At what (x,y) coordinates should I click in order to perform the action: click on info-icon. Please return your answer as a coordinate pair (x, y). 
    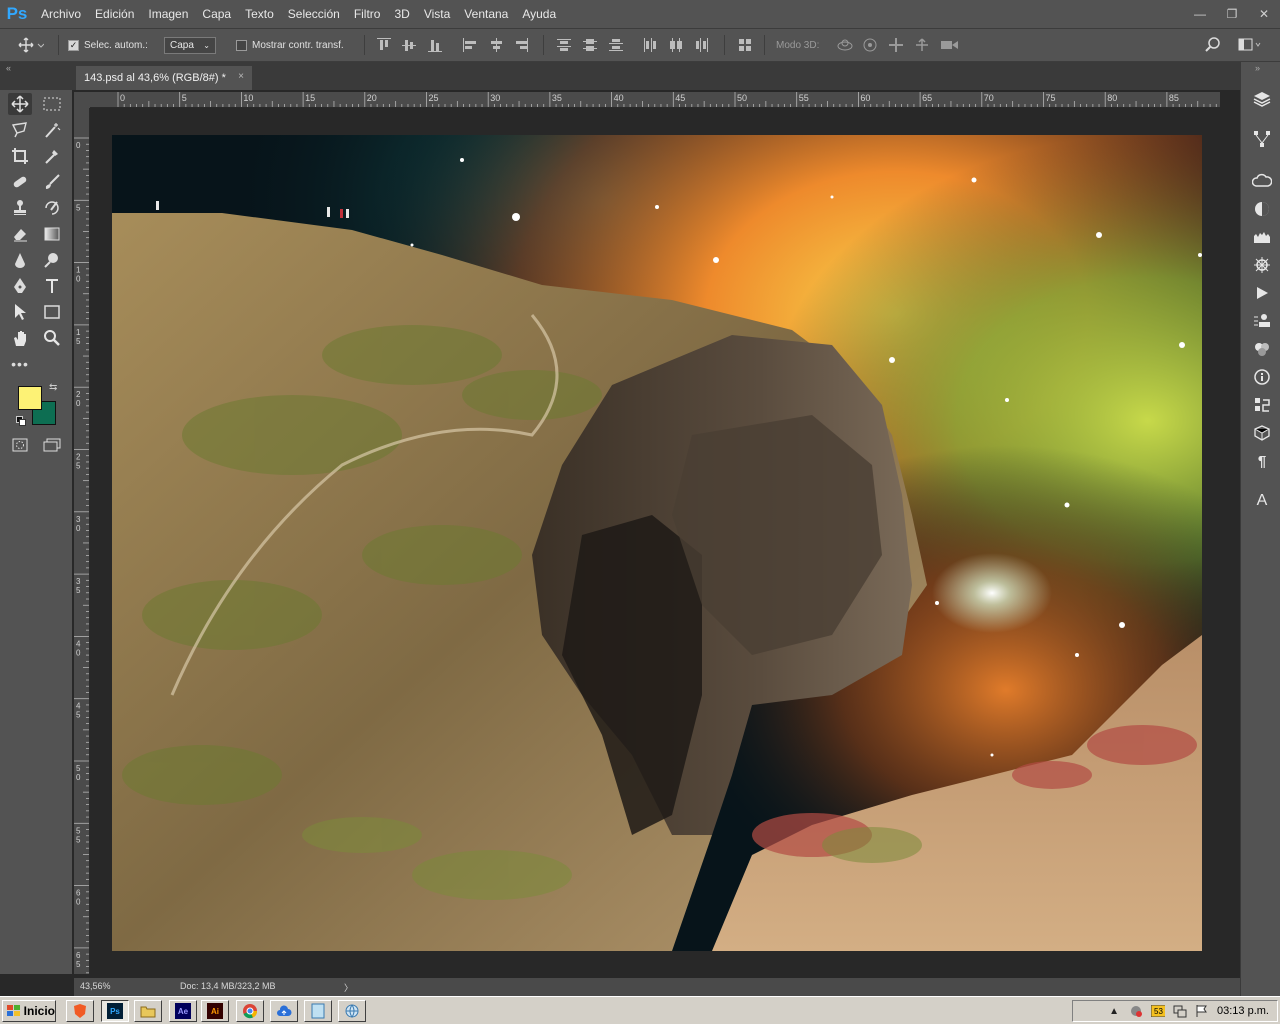
    Looking at the image, I should click on (1262, 377).